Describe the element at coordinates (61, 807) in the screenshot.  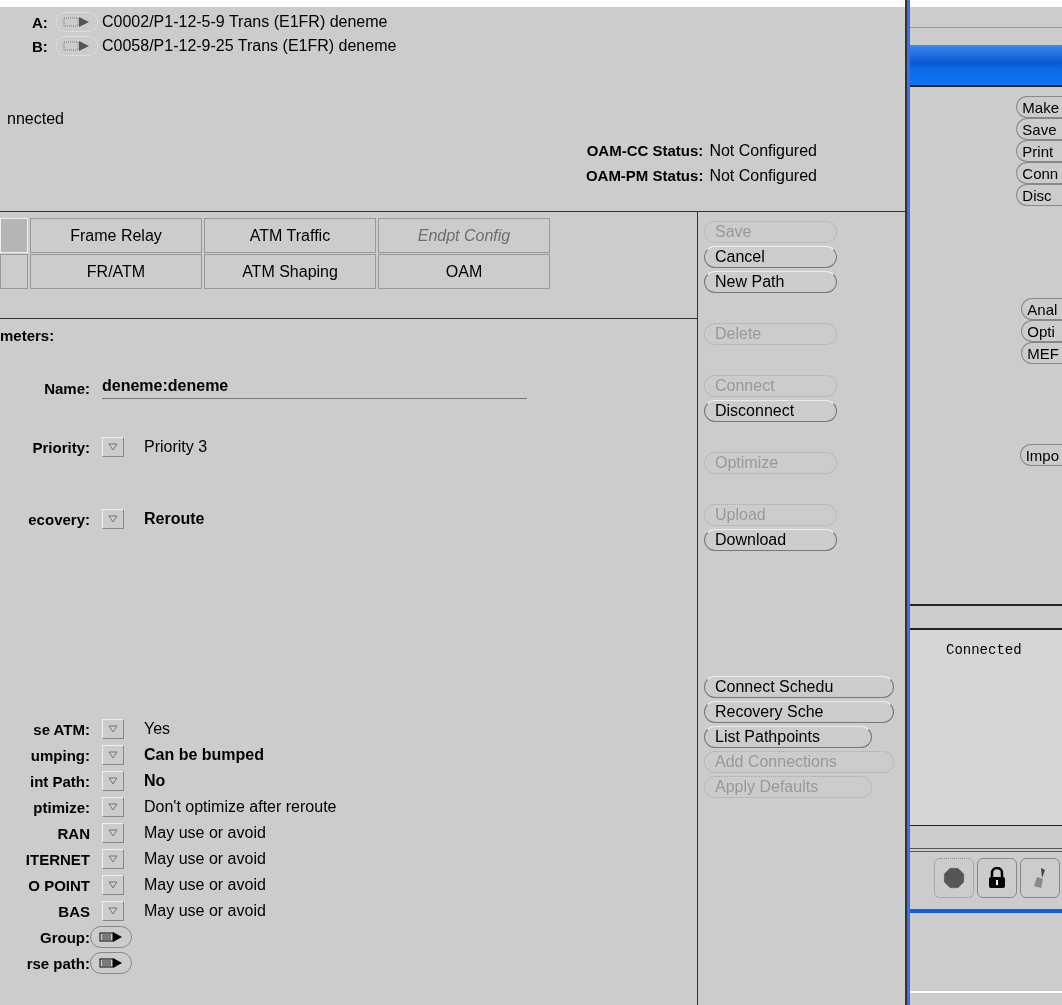
I see `field-label: ptimize:` at that location.